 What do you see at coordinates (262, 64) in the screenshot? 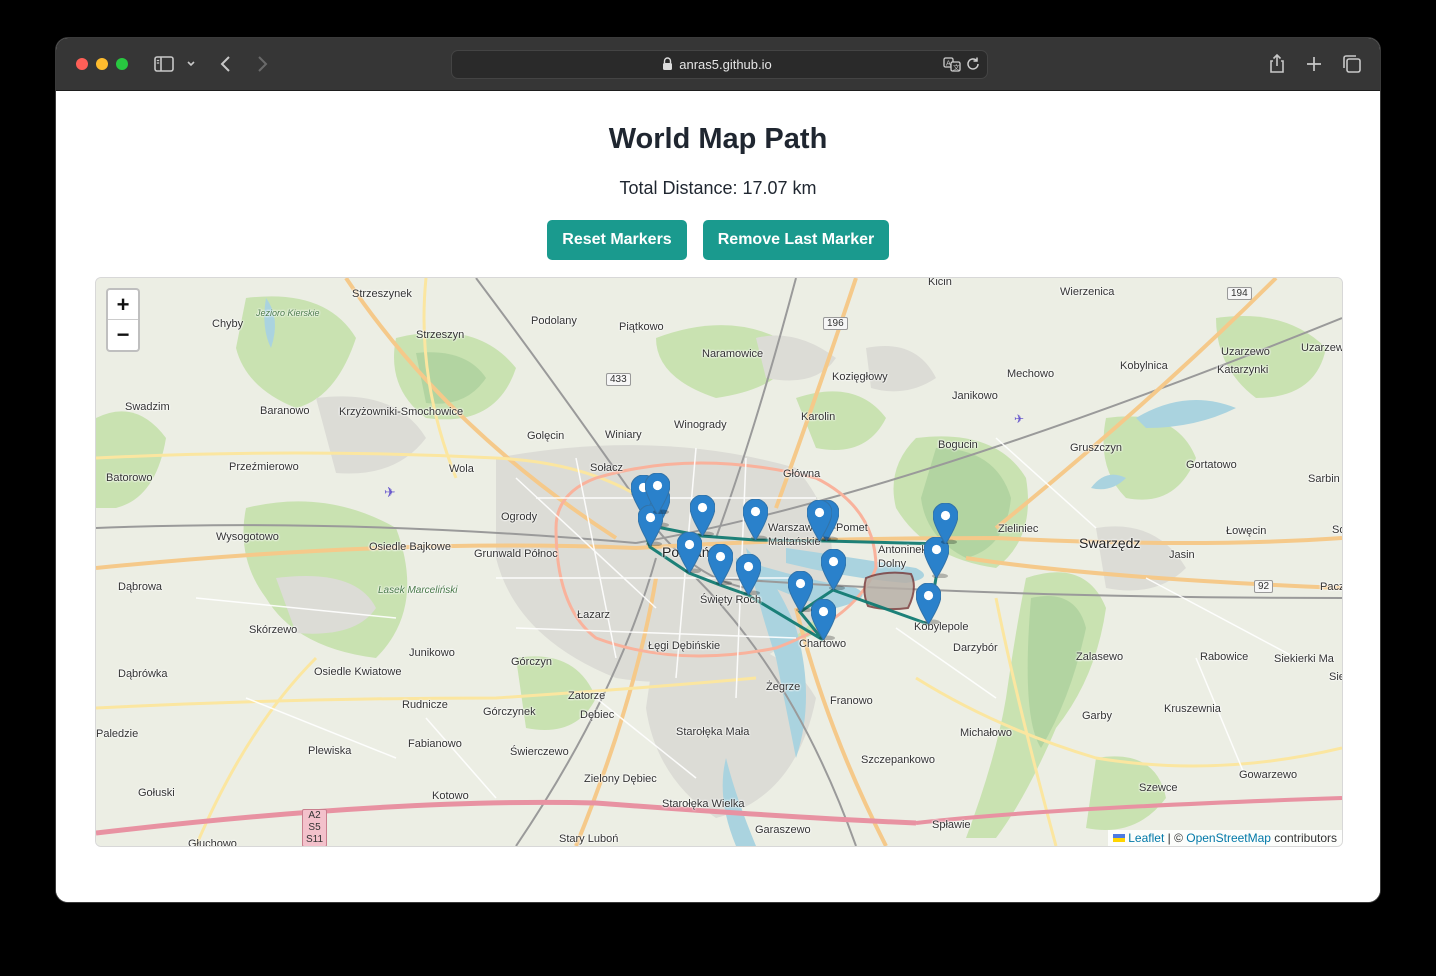
I see `forward-icon` at bounding box center [262, 64].